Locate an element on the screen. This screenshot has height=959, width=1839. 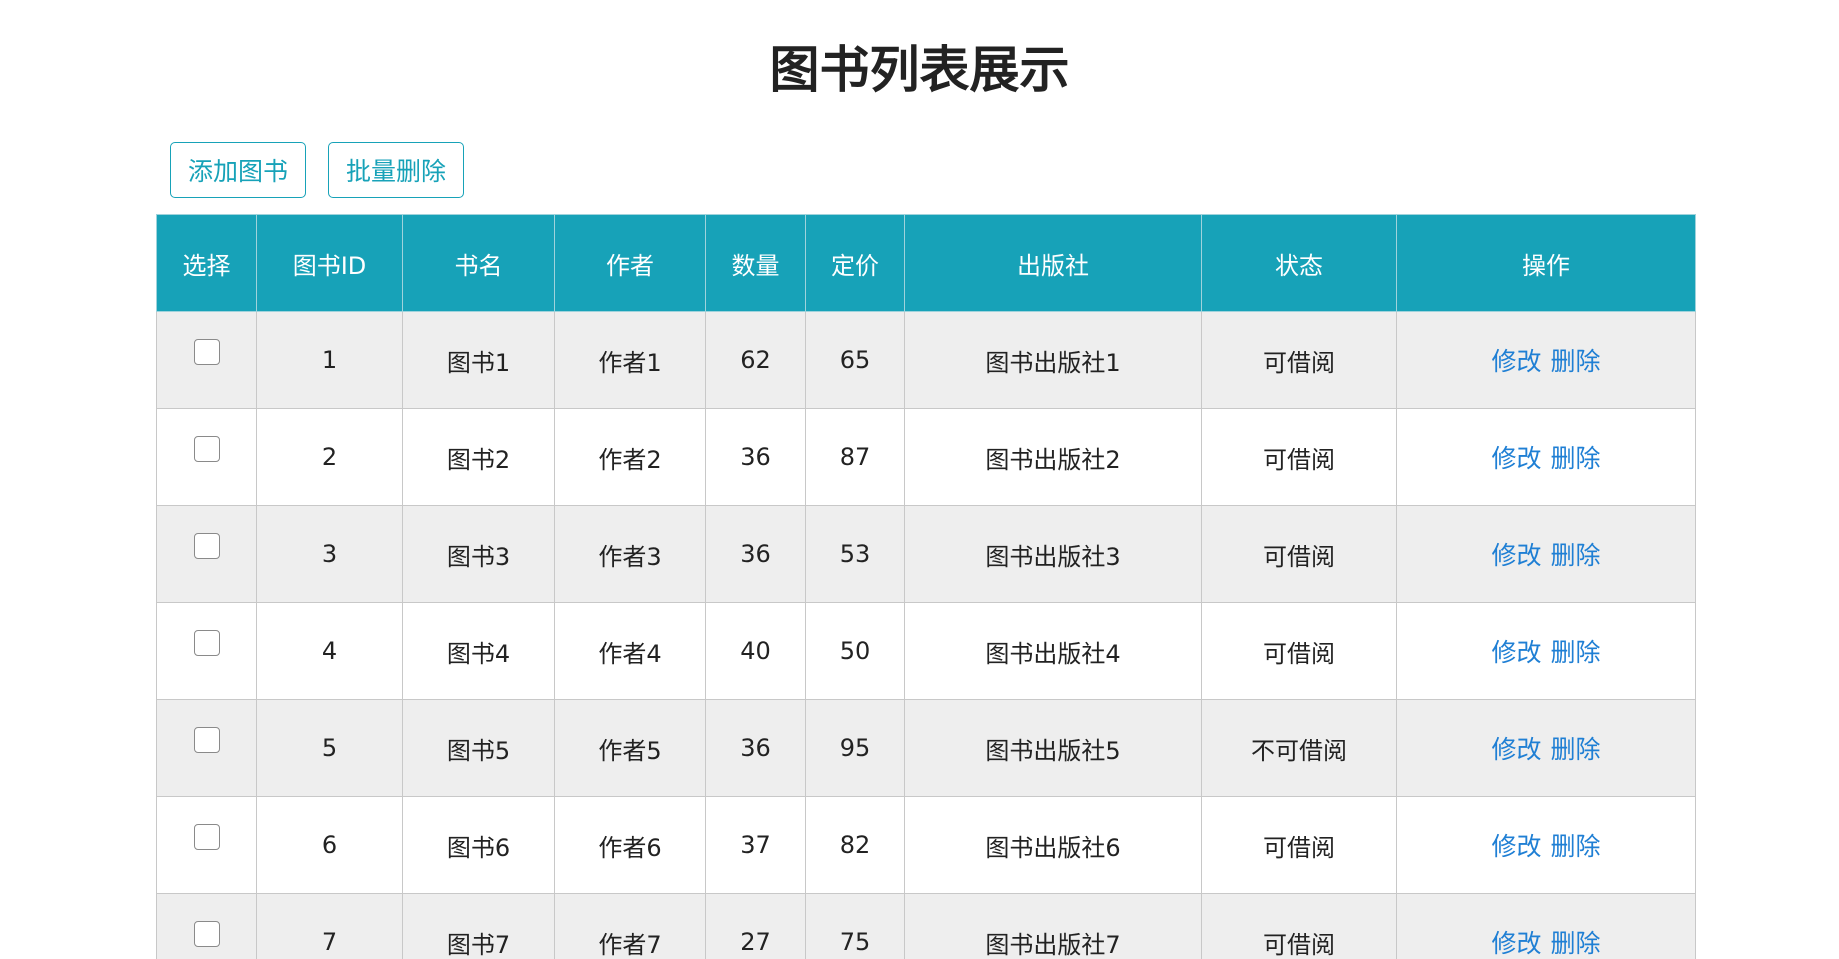
cell-publisher: 图书出版社2 is located at coordinates (1053, 457).